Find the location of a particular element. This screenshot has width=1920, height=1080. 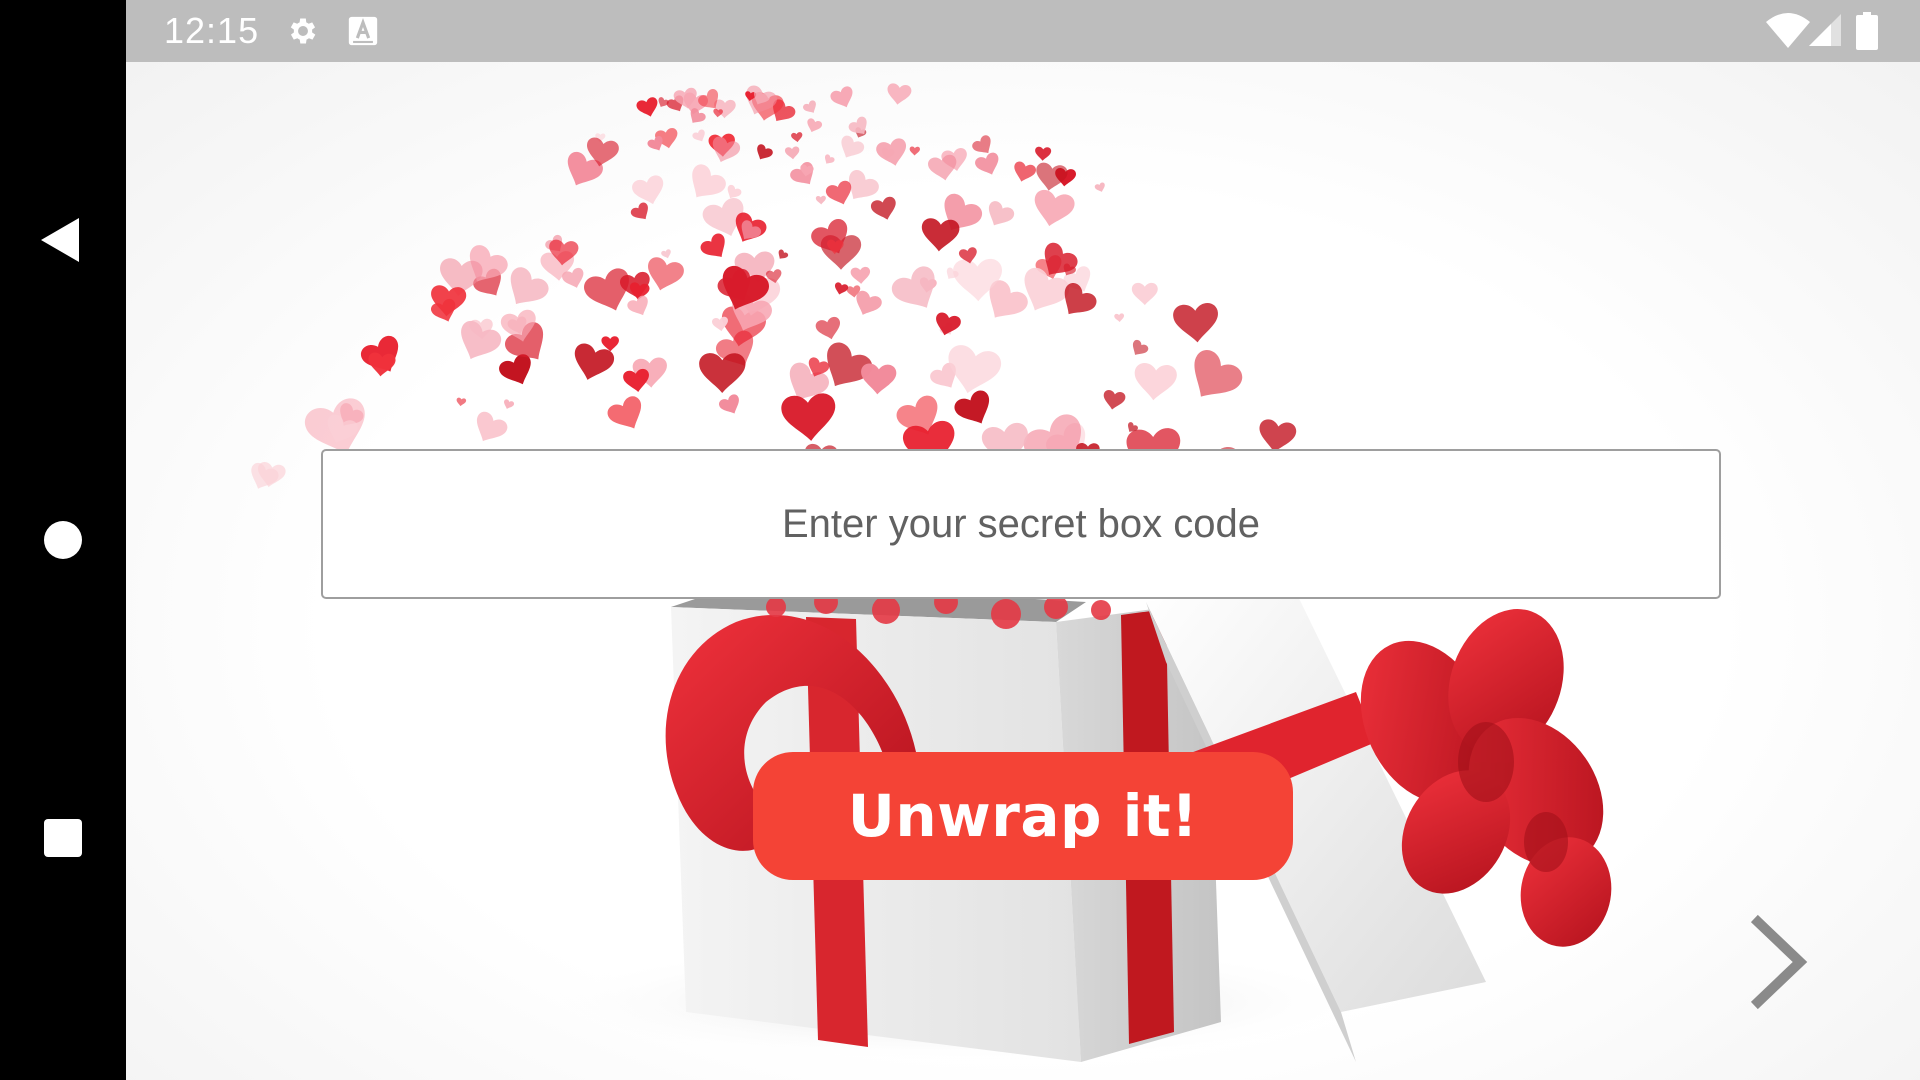

back-triangle-icon is located at coordinates (60, 240).